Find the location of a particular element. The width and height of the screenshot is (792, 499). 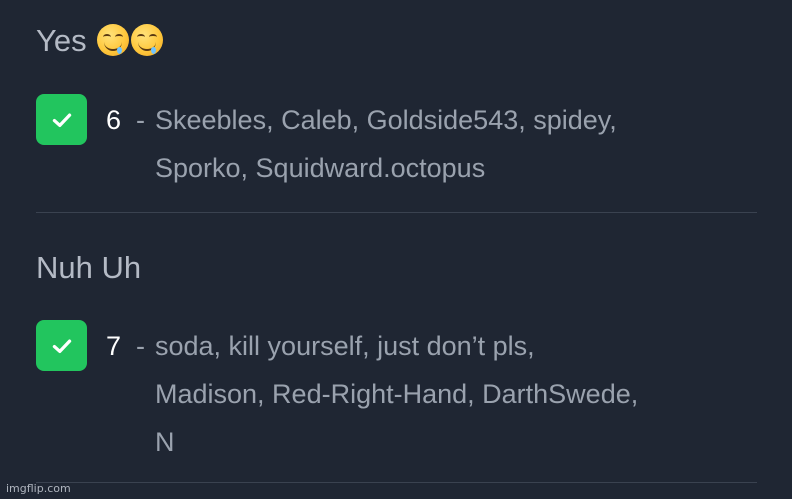

section-title-text: Yes is located at coordinates (61, 40).